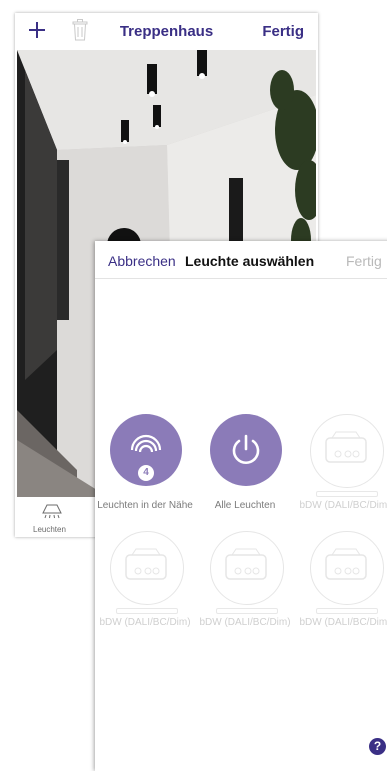 This screenshot has width=387, height=771. Describe the element at coordinates (247, 611) in the screenshot. I see `tile-device-3-bar` at that location.